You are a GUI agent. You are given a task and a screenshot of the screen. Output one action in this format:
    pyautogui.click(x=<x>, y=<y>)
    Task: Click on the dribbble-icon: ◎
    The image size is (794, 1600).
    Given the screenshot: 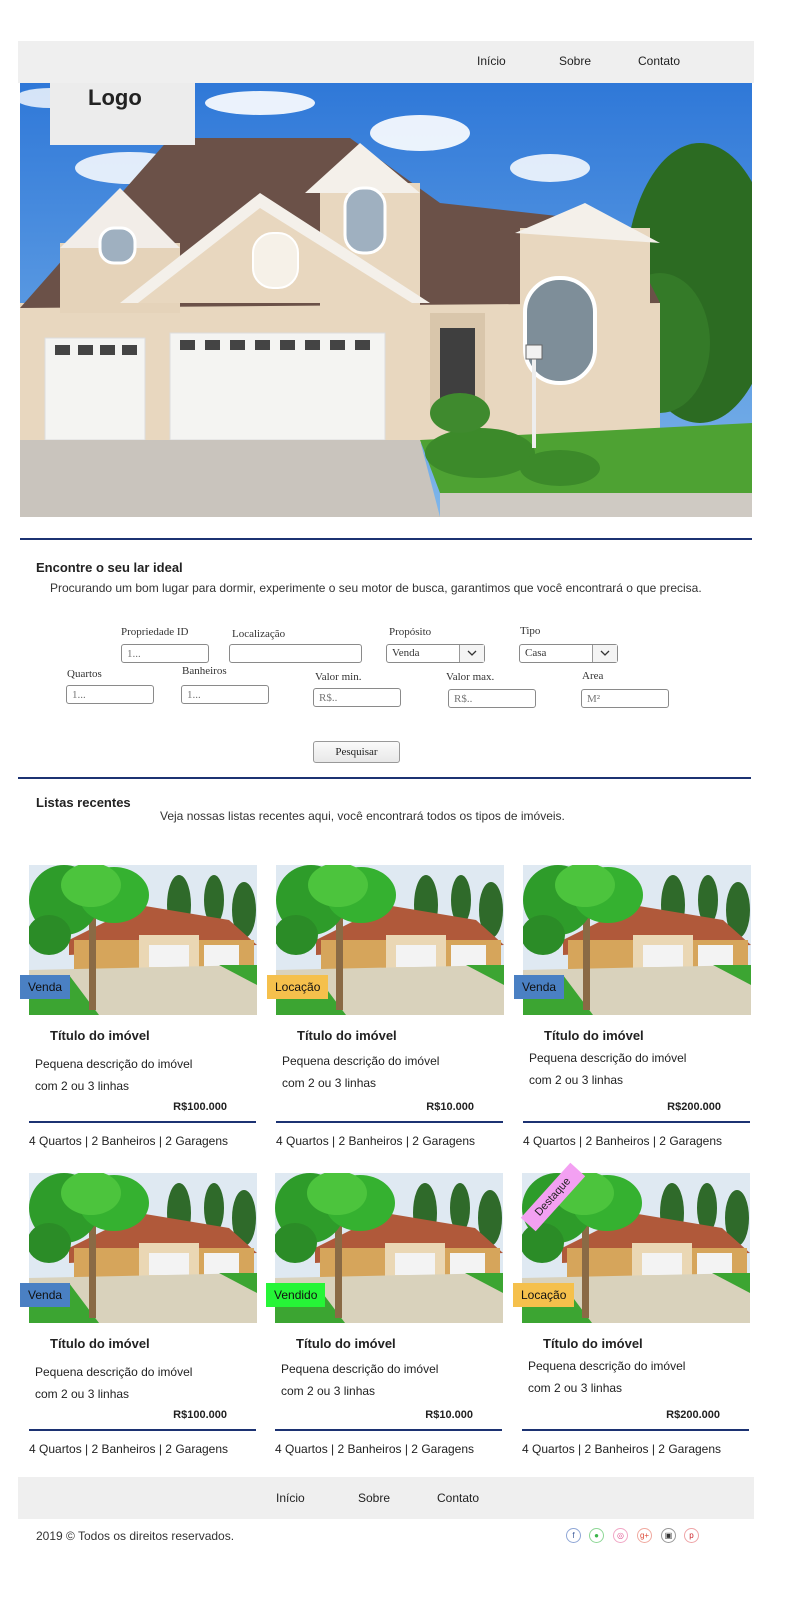 What is the action you would take?
    pyautogui.click(x=620, y=1535)
    